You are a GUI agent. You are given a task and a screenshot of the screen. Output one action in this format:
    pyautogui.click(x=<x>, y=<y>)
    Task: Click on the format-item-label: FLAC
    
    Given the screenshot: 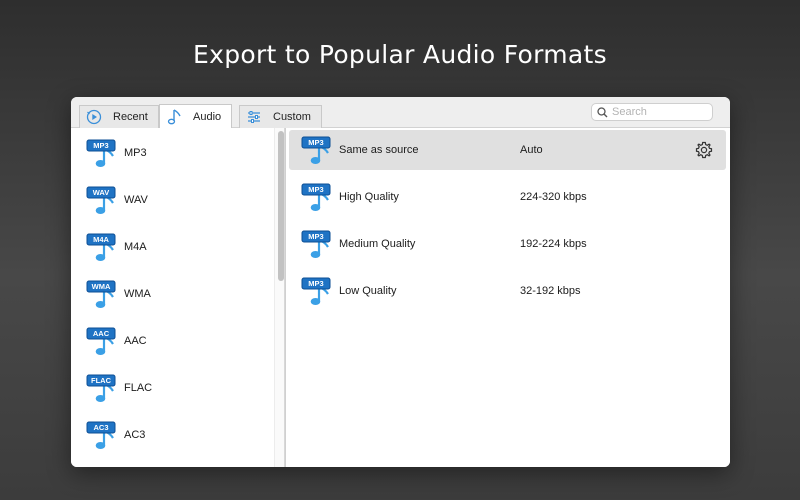 What is the action you would take?
    pyautogui.click(x=138, y=387)
    